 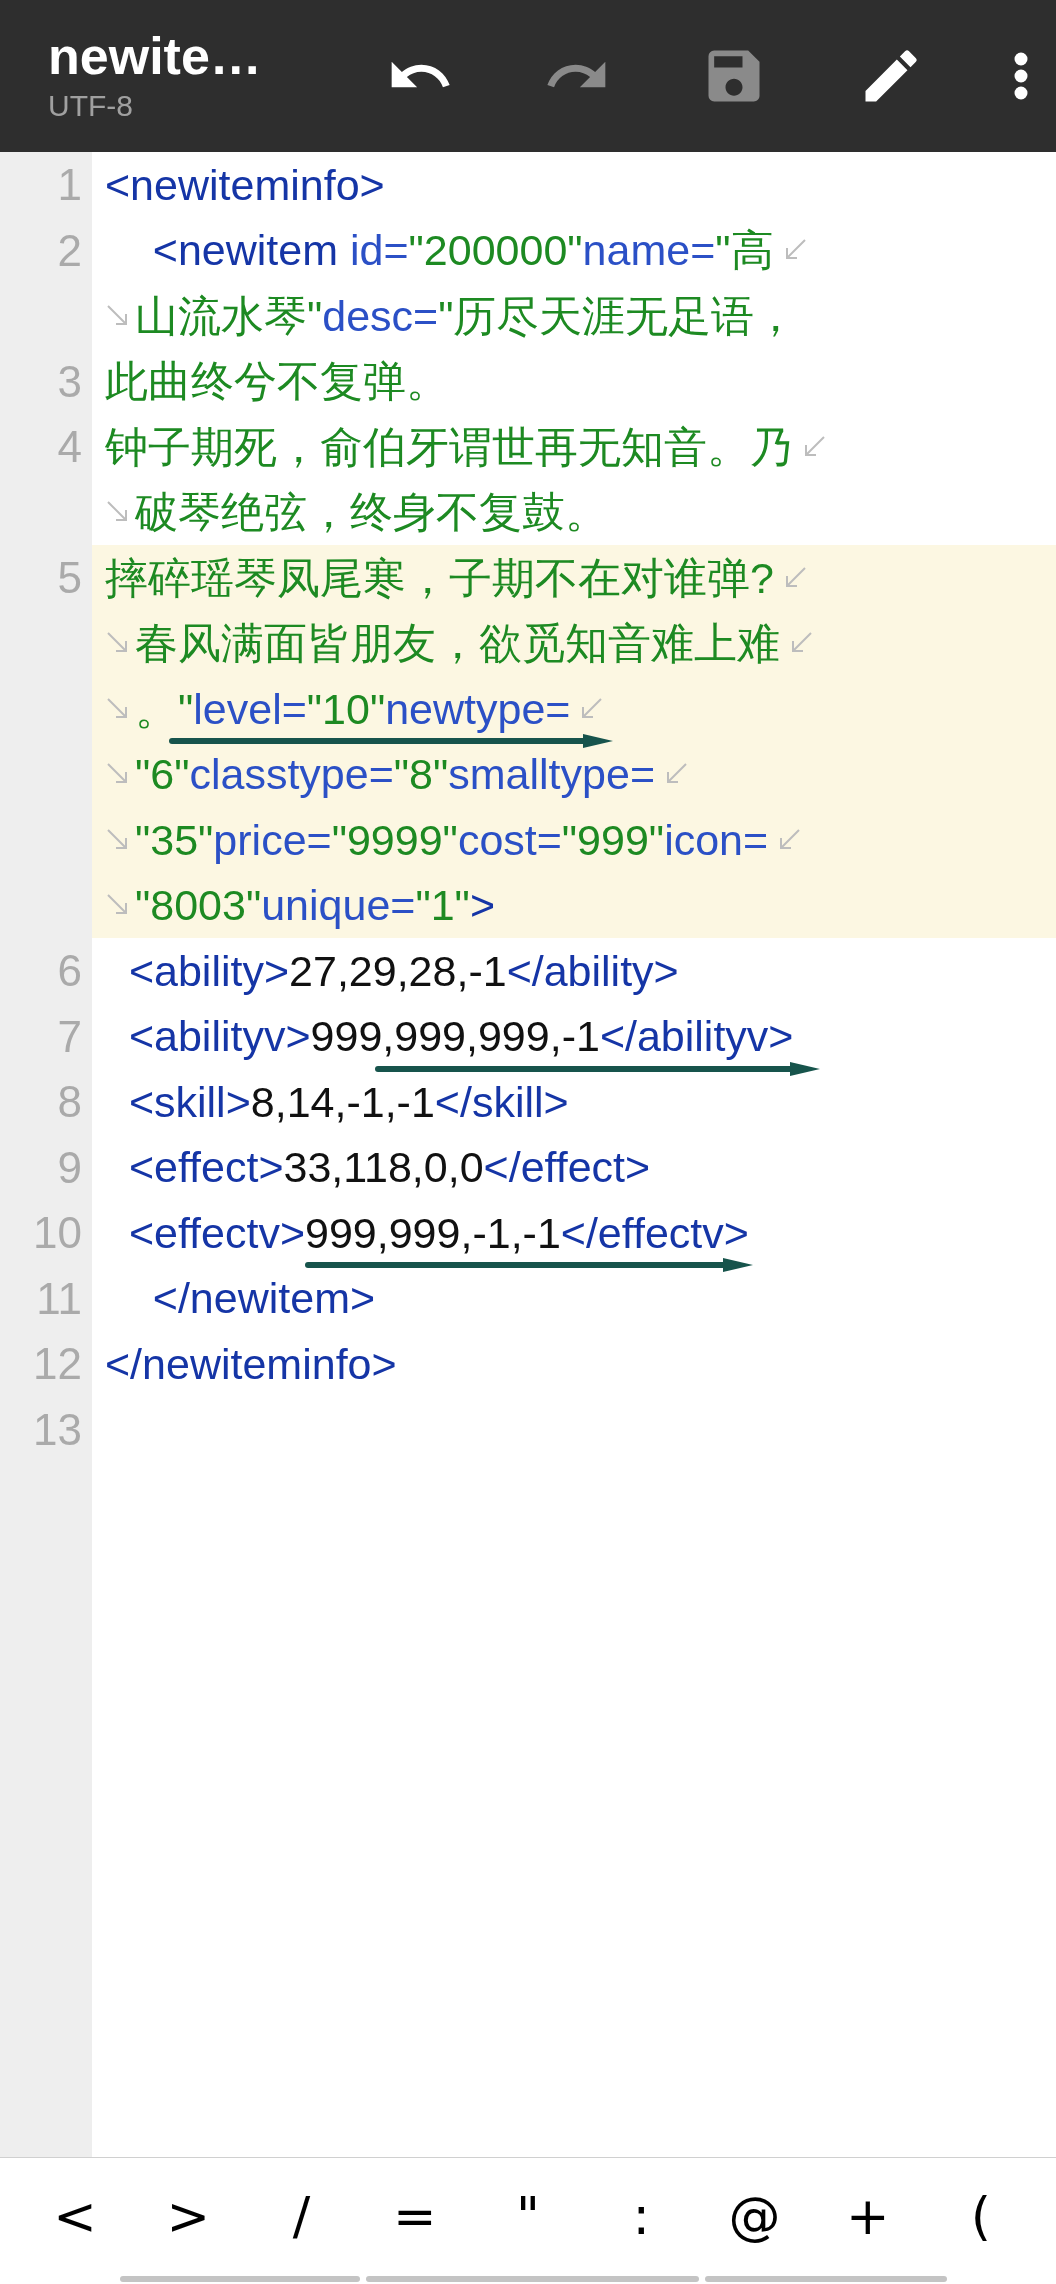 What do you see at coordinates (641, 2216) in the screenshot?
I see `symbol-key: :` at bounding box center [641, 2216].